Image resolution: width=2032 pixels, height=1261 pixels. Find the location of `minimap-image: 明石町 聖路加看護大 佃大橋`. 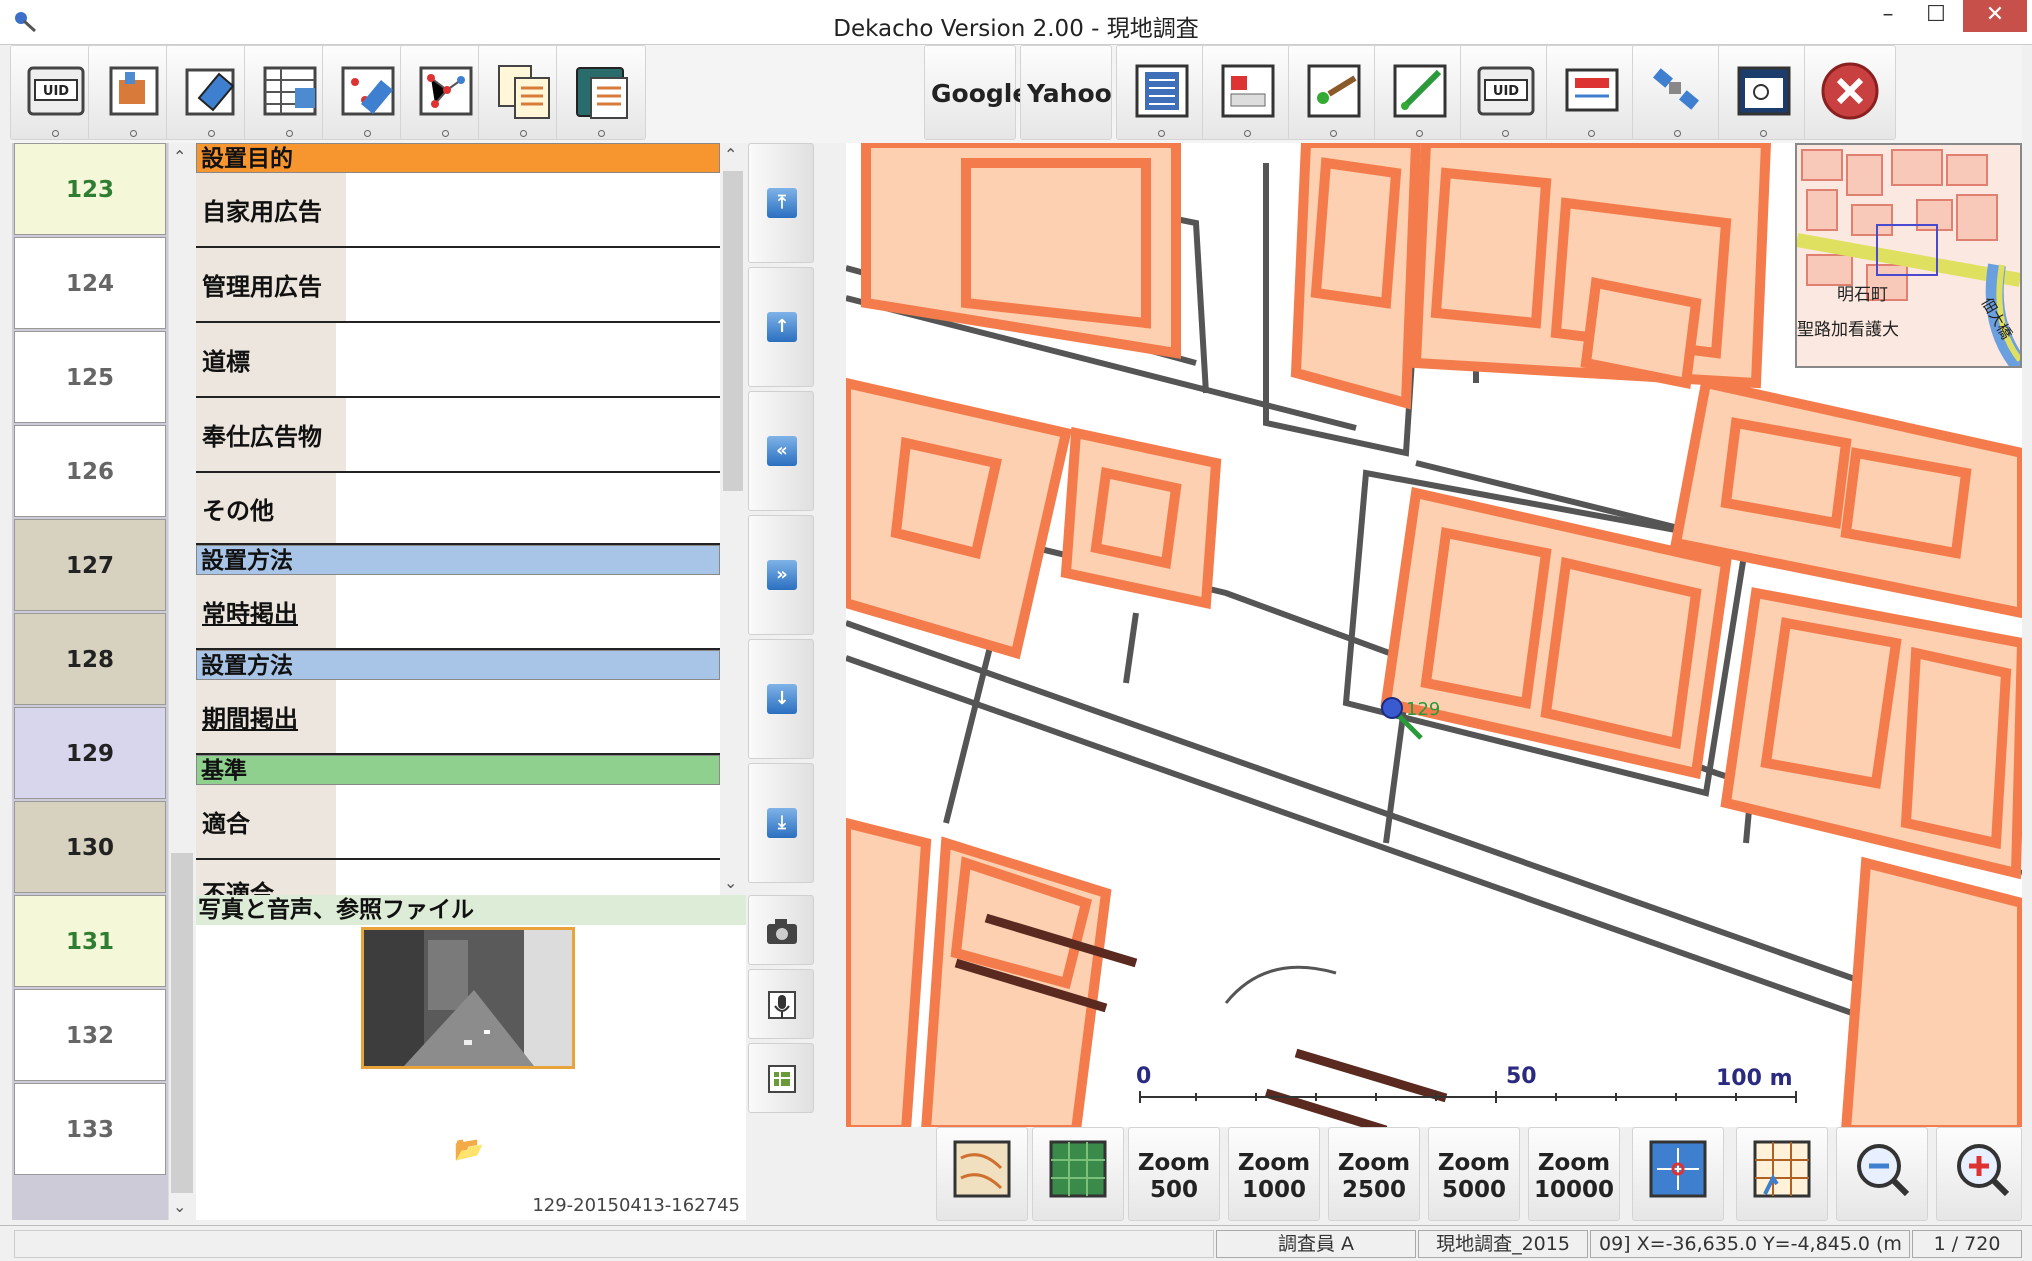

minimap-image: 明石町 聖路加看護大 佃大橋 is located at coordinates (1908, 258).